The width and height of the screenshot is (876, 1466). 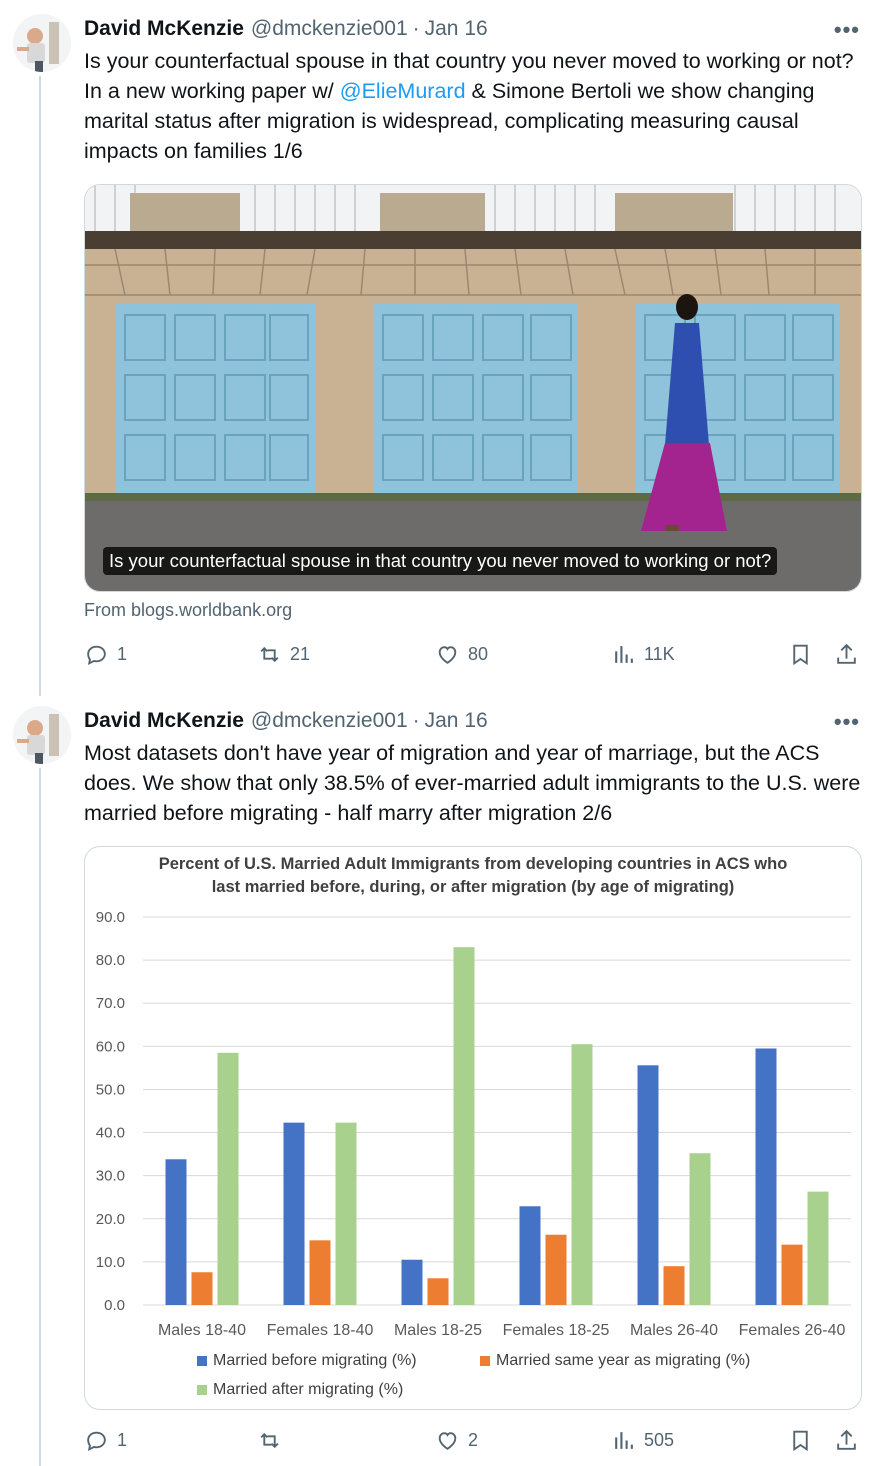 I want to click on card-source: From blogs.worldbank.org, so click(x=188, y=610).